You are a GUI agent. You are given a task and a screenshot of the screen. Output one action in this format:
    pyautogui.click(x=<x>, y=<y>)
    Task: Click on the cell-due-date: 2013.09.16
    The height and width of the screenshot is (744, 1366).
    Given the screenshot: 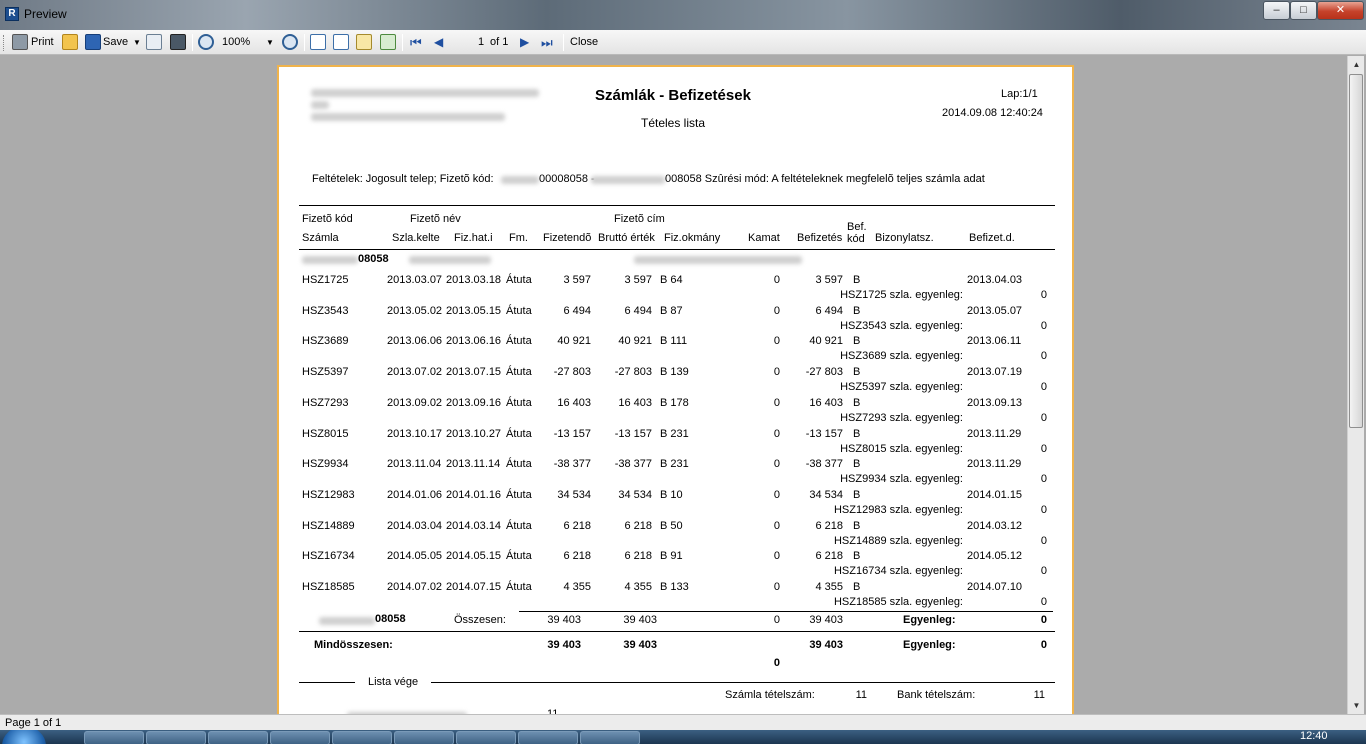 What is the action you would take?
    pyautogui.click(x=474, y=402)
    